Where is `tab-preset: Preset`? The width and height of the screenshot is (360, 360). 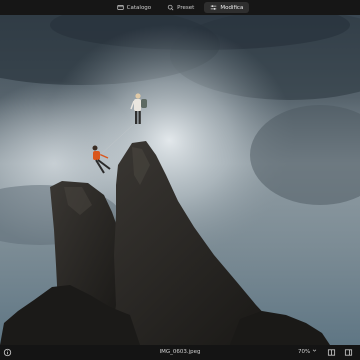 tab-preset: Preset is located at coordinates (180, 7).